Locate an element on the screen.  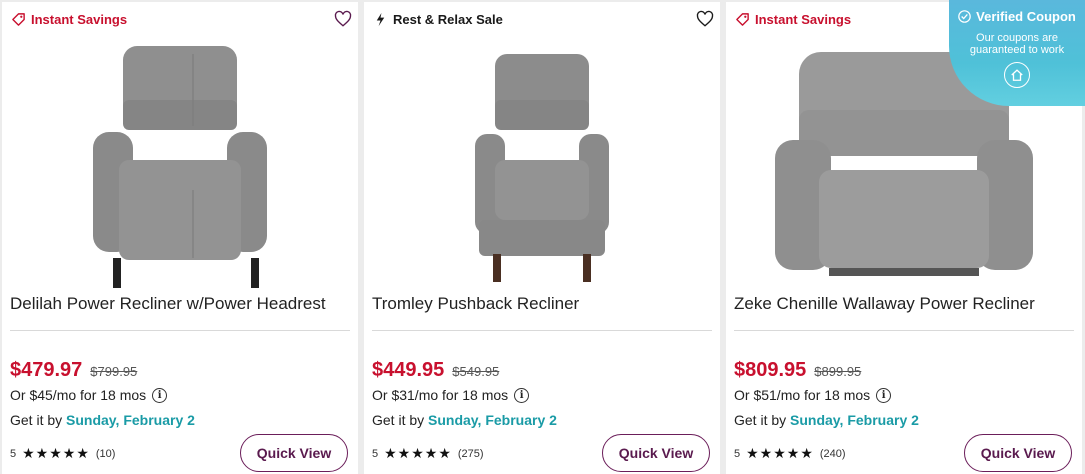
financing-info: Or $51/mo for 18 mos i is located at coordinates (813, 395).